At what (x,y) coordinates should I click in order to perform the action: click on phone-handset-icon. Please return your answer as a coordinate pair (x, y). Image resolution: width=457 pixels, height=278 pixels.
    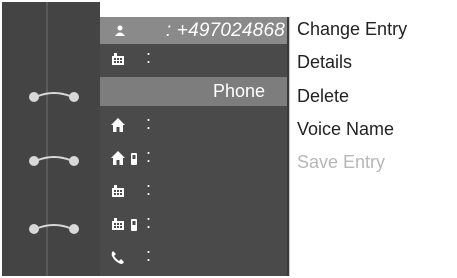
    Looking at the image, I should click on (117, 257).